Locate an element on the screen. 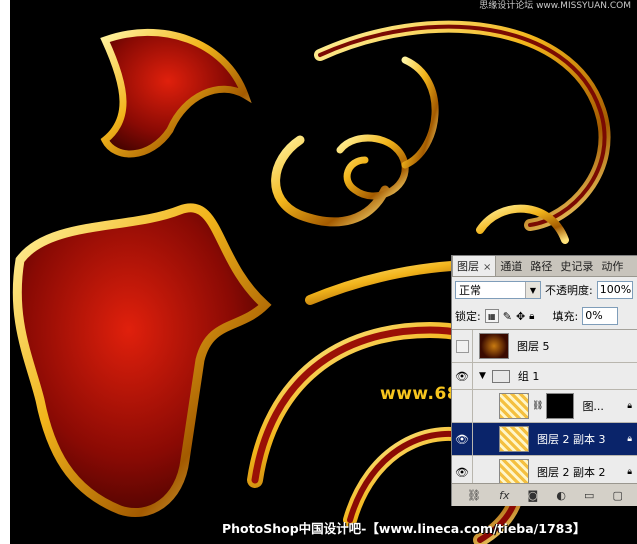 Image resolution: width=637 pixels, height=544 pixels. opacity-input: 100% is located at coordinates (614, 290).